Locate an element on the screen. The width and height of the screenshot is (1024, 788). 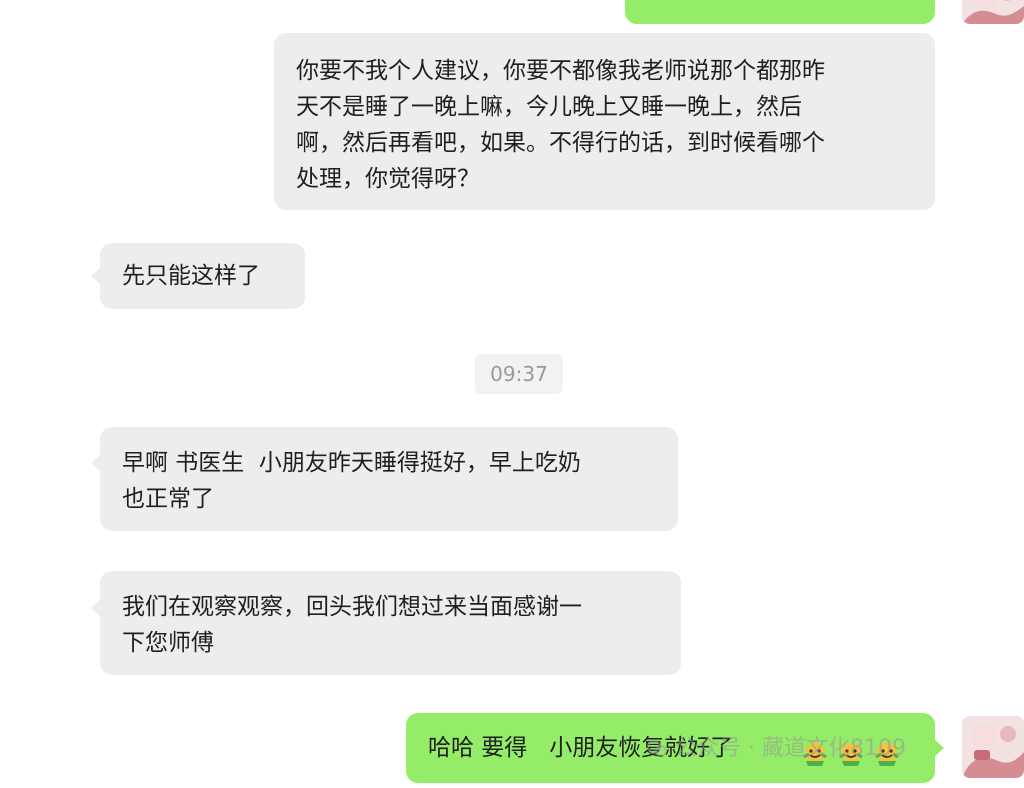
message-text-line-1: 我们在观察观察，回头我们想过来当面感谢一 is located at coordinates (352, 607).